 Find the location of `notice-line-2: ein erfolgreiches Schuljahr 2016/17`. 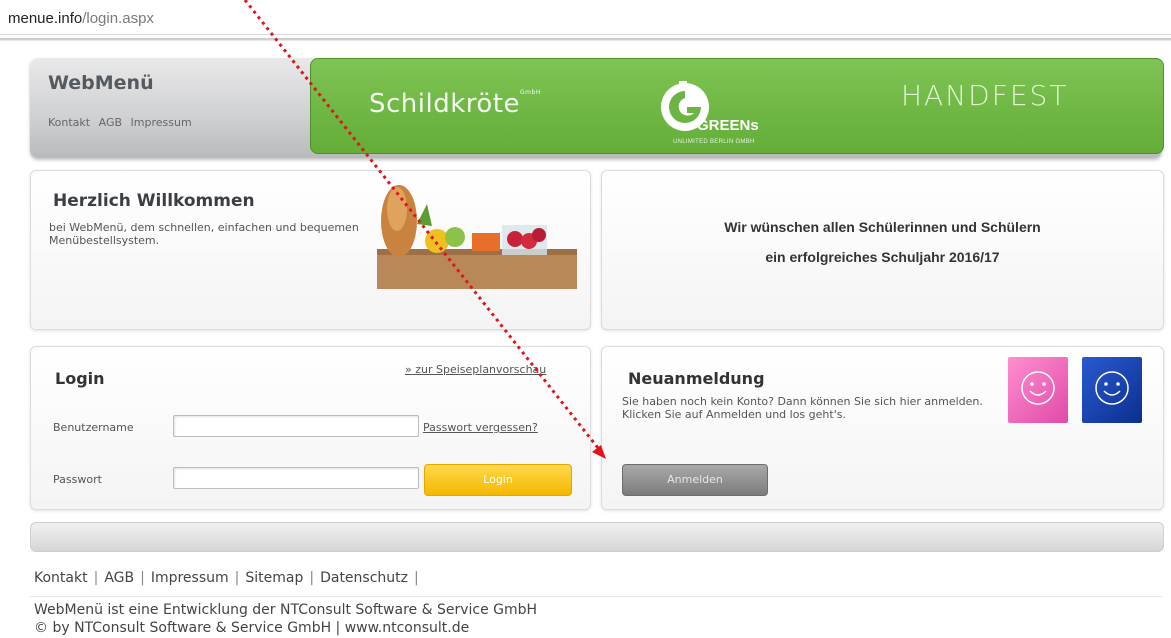

notice-line-2: ein erfolgreiches Schuljahr 2016/17 is located at coordinates (882, 257).